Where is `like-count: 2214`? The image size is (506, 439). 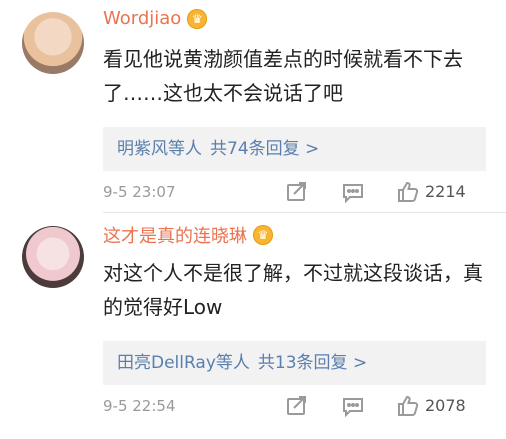 like-count: 2214 is located at coordinates (445, 191).